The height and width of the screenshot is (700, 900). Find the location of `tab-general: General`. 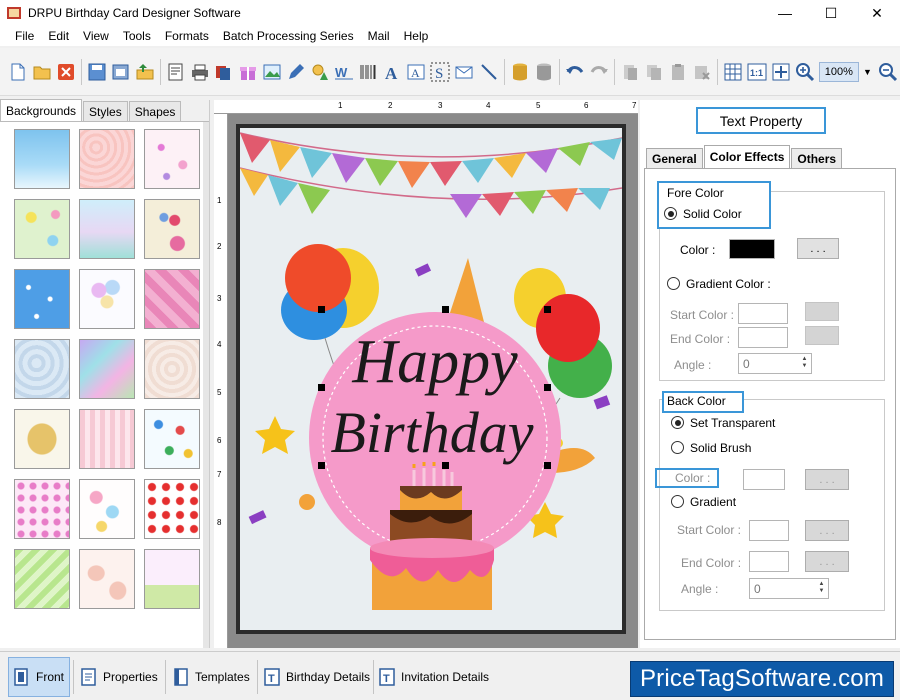

tab-general: General is located at coordinates (674, 158).